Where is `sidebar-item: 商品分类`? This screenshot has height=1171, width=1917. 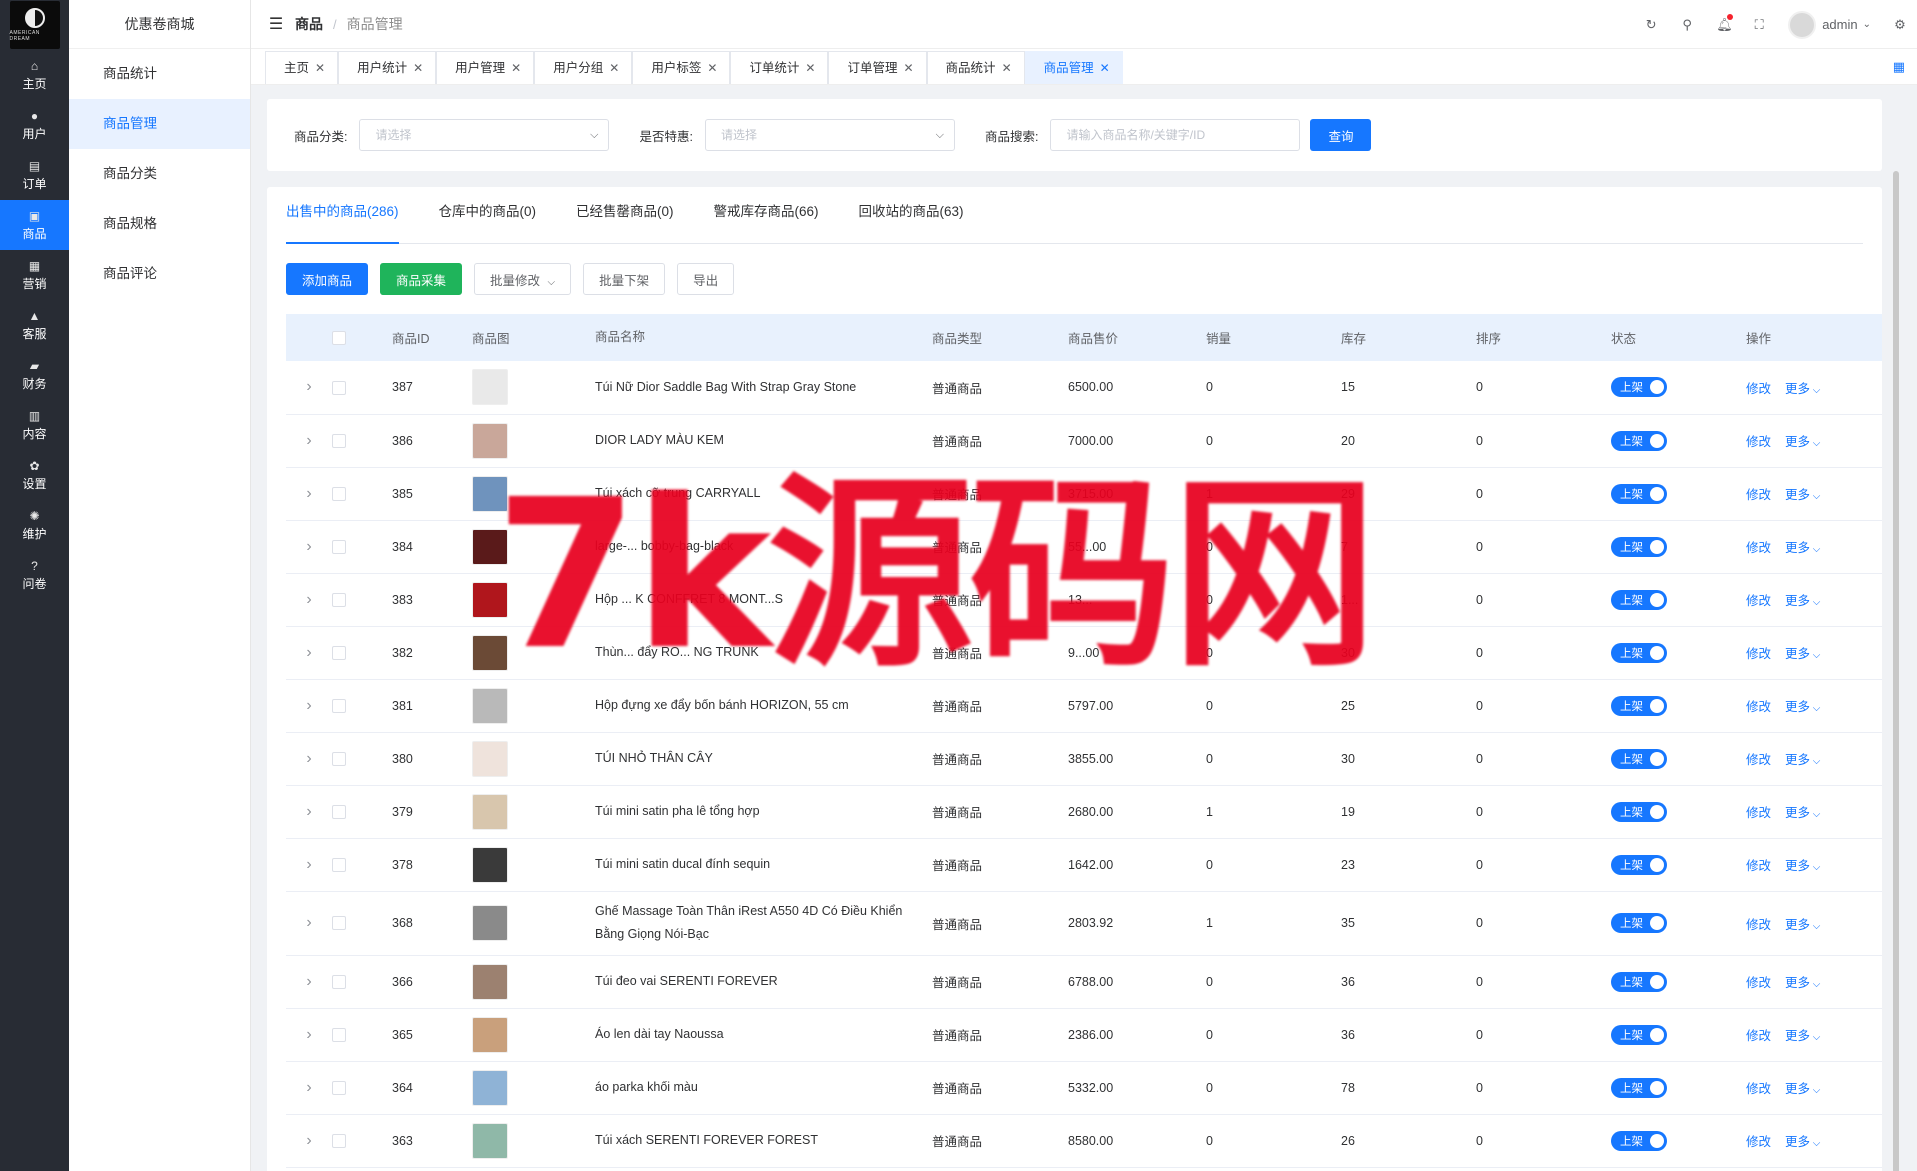 sidebar-item: 商品分类 is located at coordinates (159, 174).